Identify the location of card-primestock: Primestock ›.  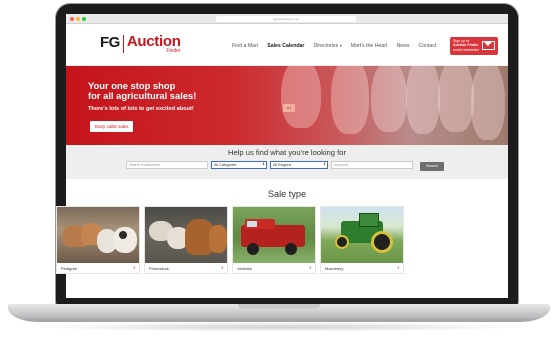
(186, 240).